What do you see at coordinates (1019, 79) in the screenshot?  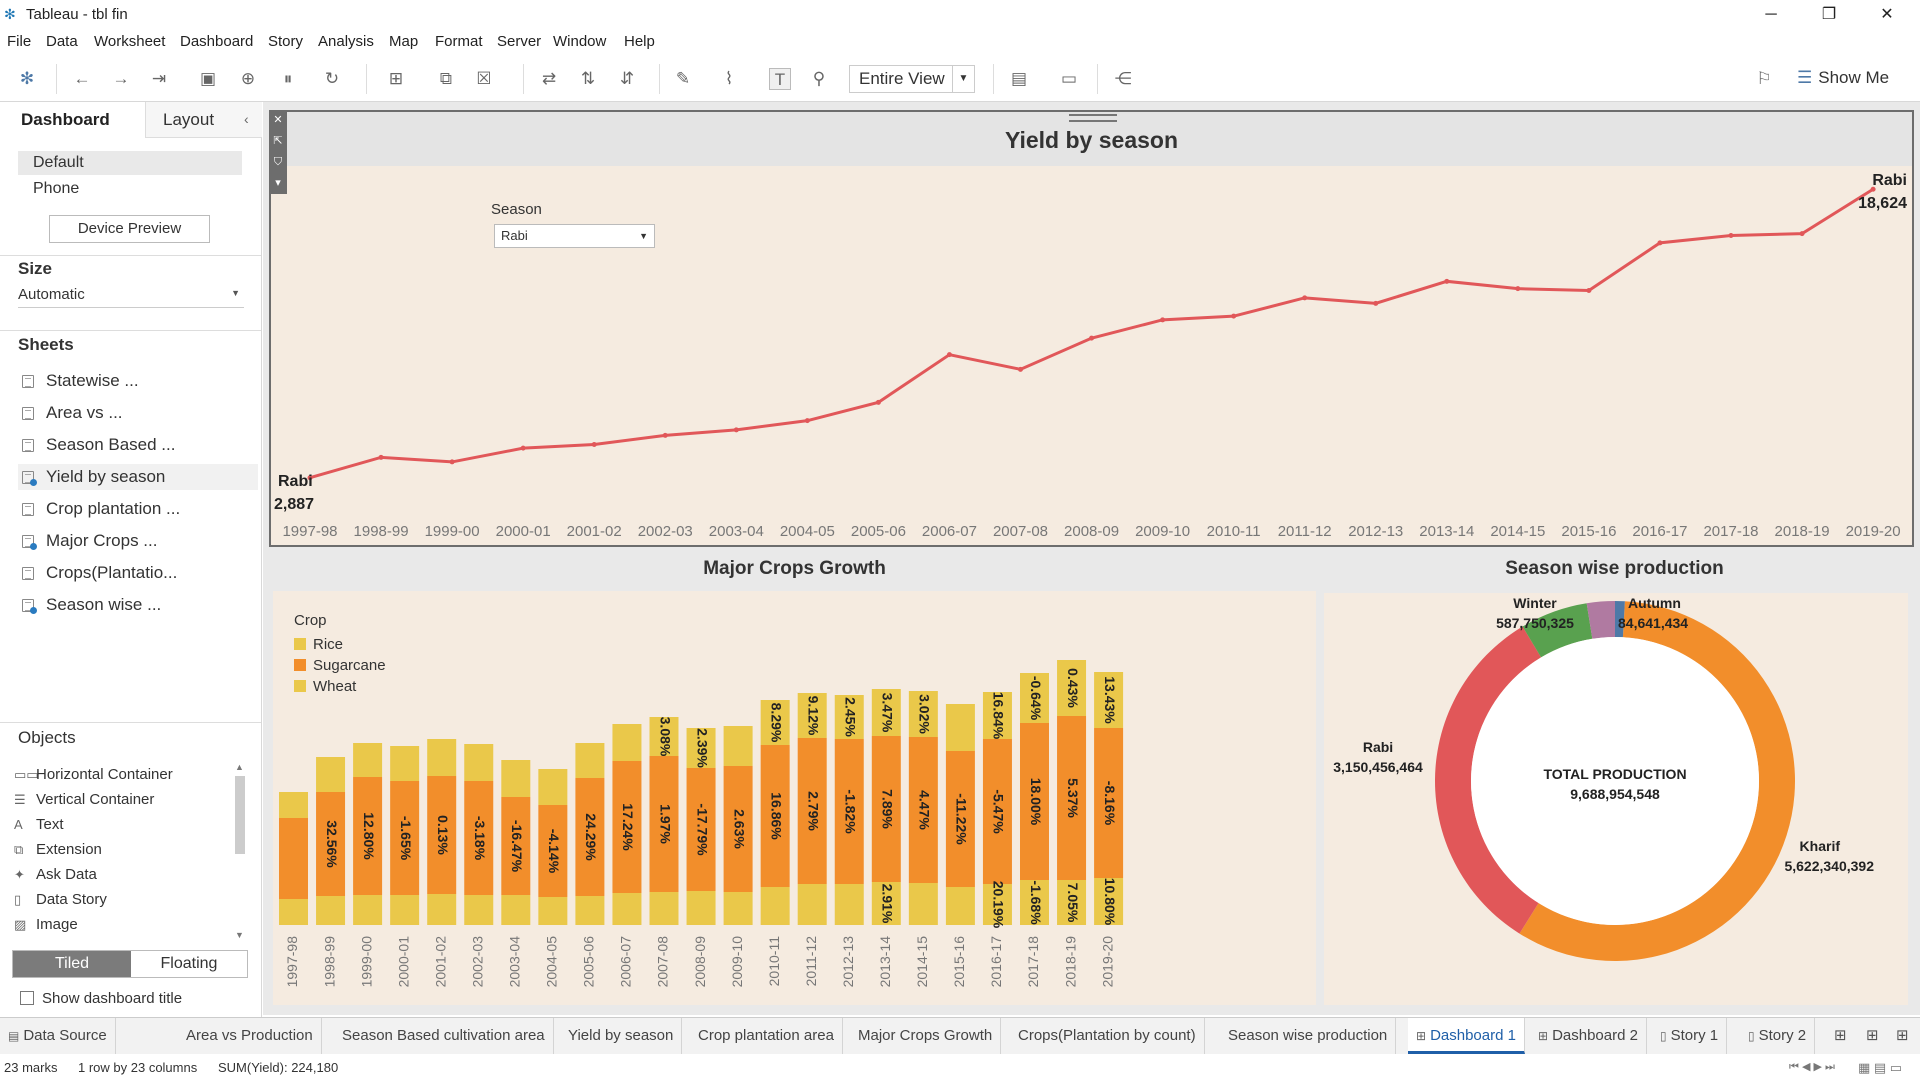 I see `show-cards-icon: ▤` at bounding box center [1019, 79].